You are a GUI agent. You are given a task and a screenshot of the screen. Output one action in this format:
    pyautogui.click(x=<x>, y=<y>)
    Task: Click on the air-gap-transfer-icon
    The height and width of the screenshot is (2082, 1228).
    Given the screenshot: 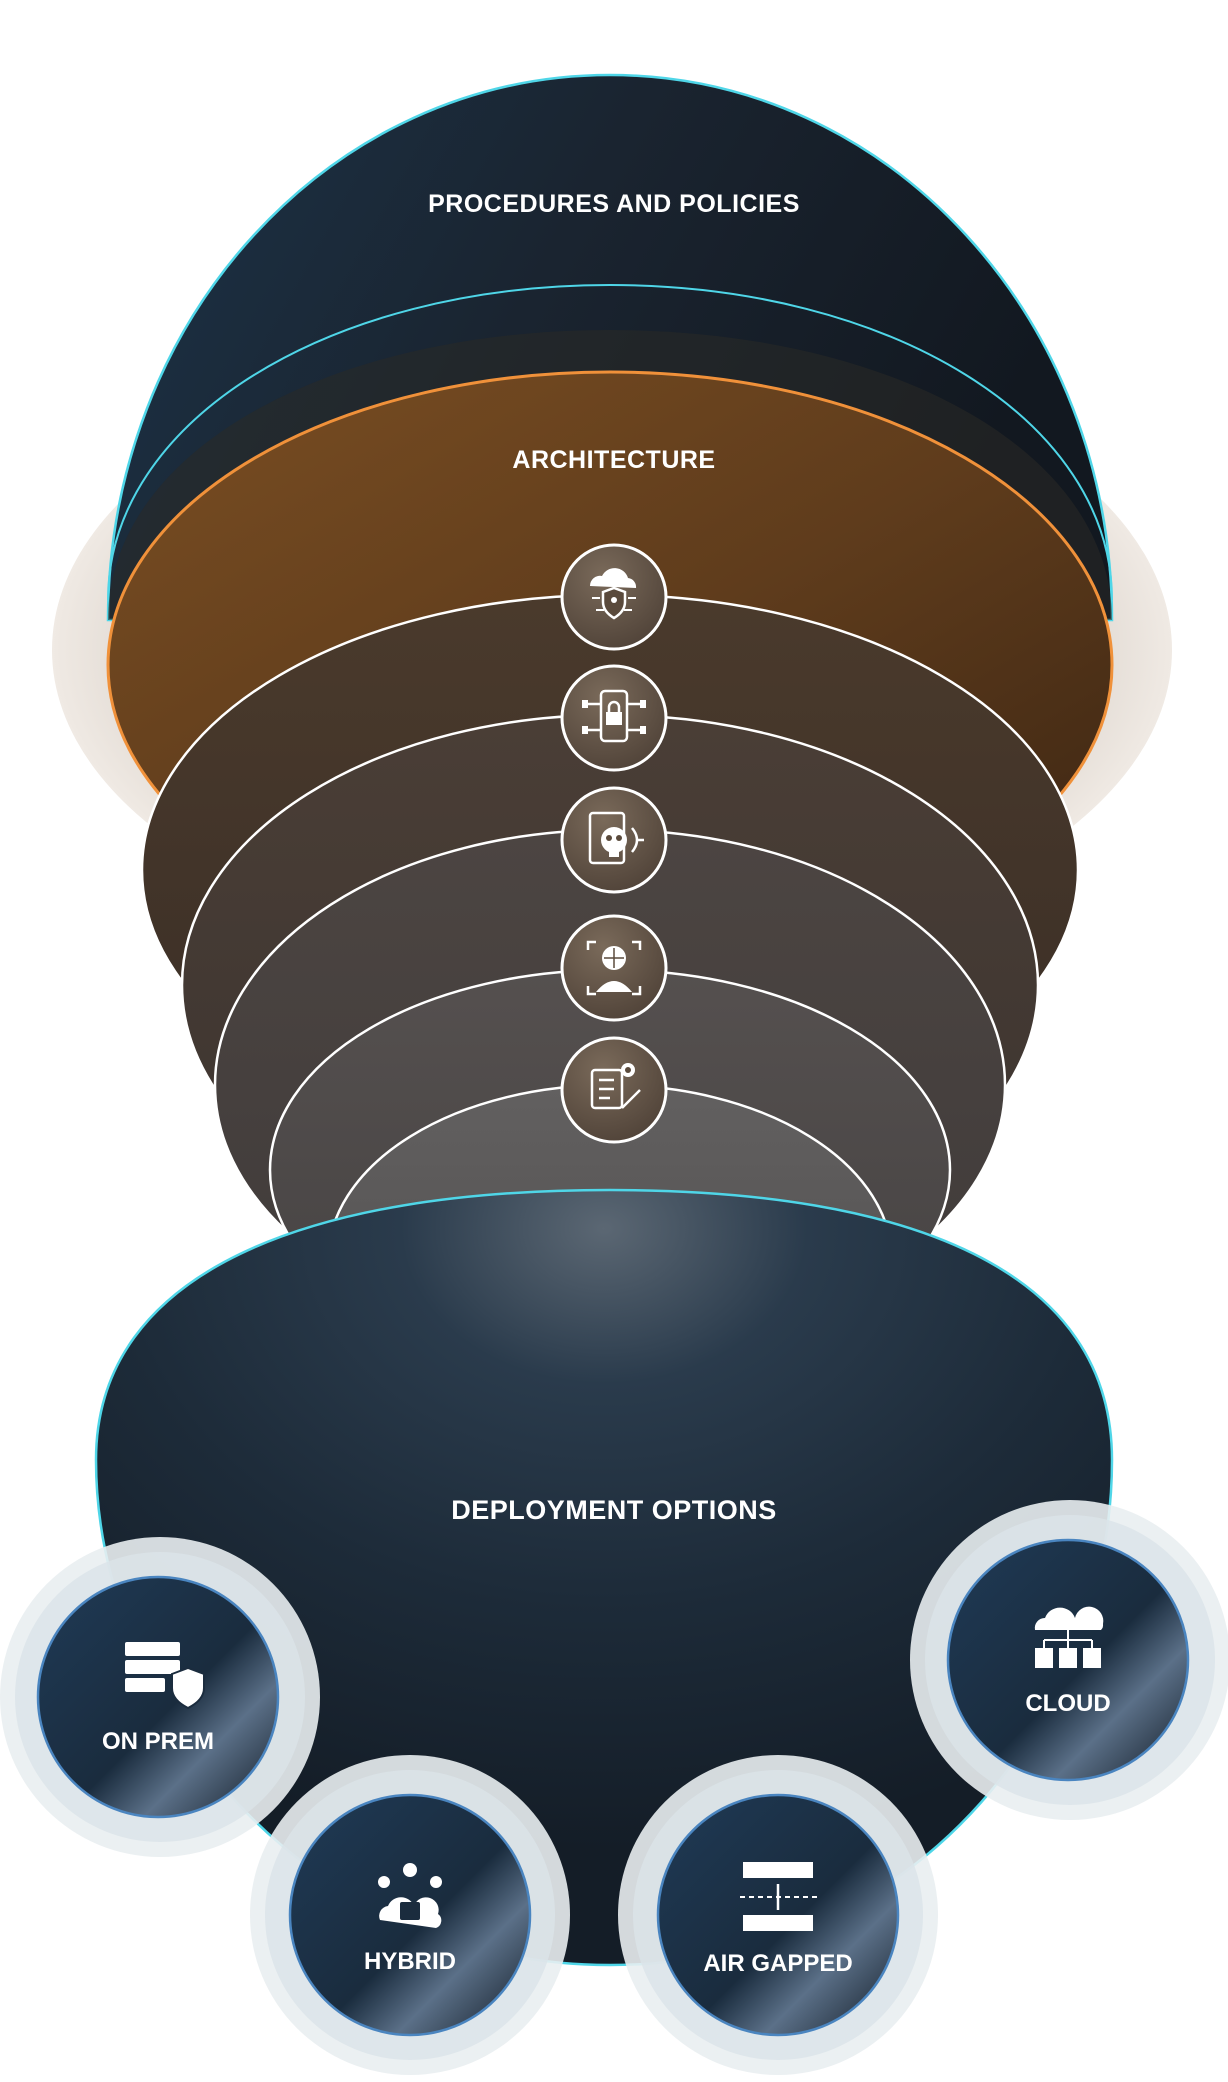 What is the action you would take?
    pyautogui.click(x=779, y=1896)
    